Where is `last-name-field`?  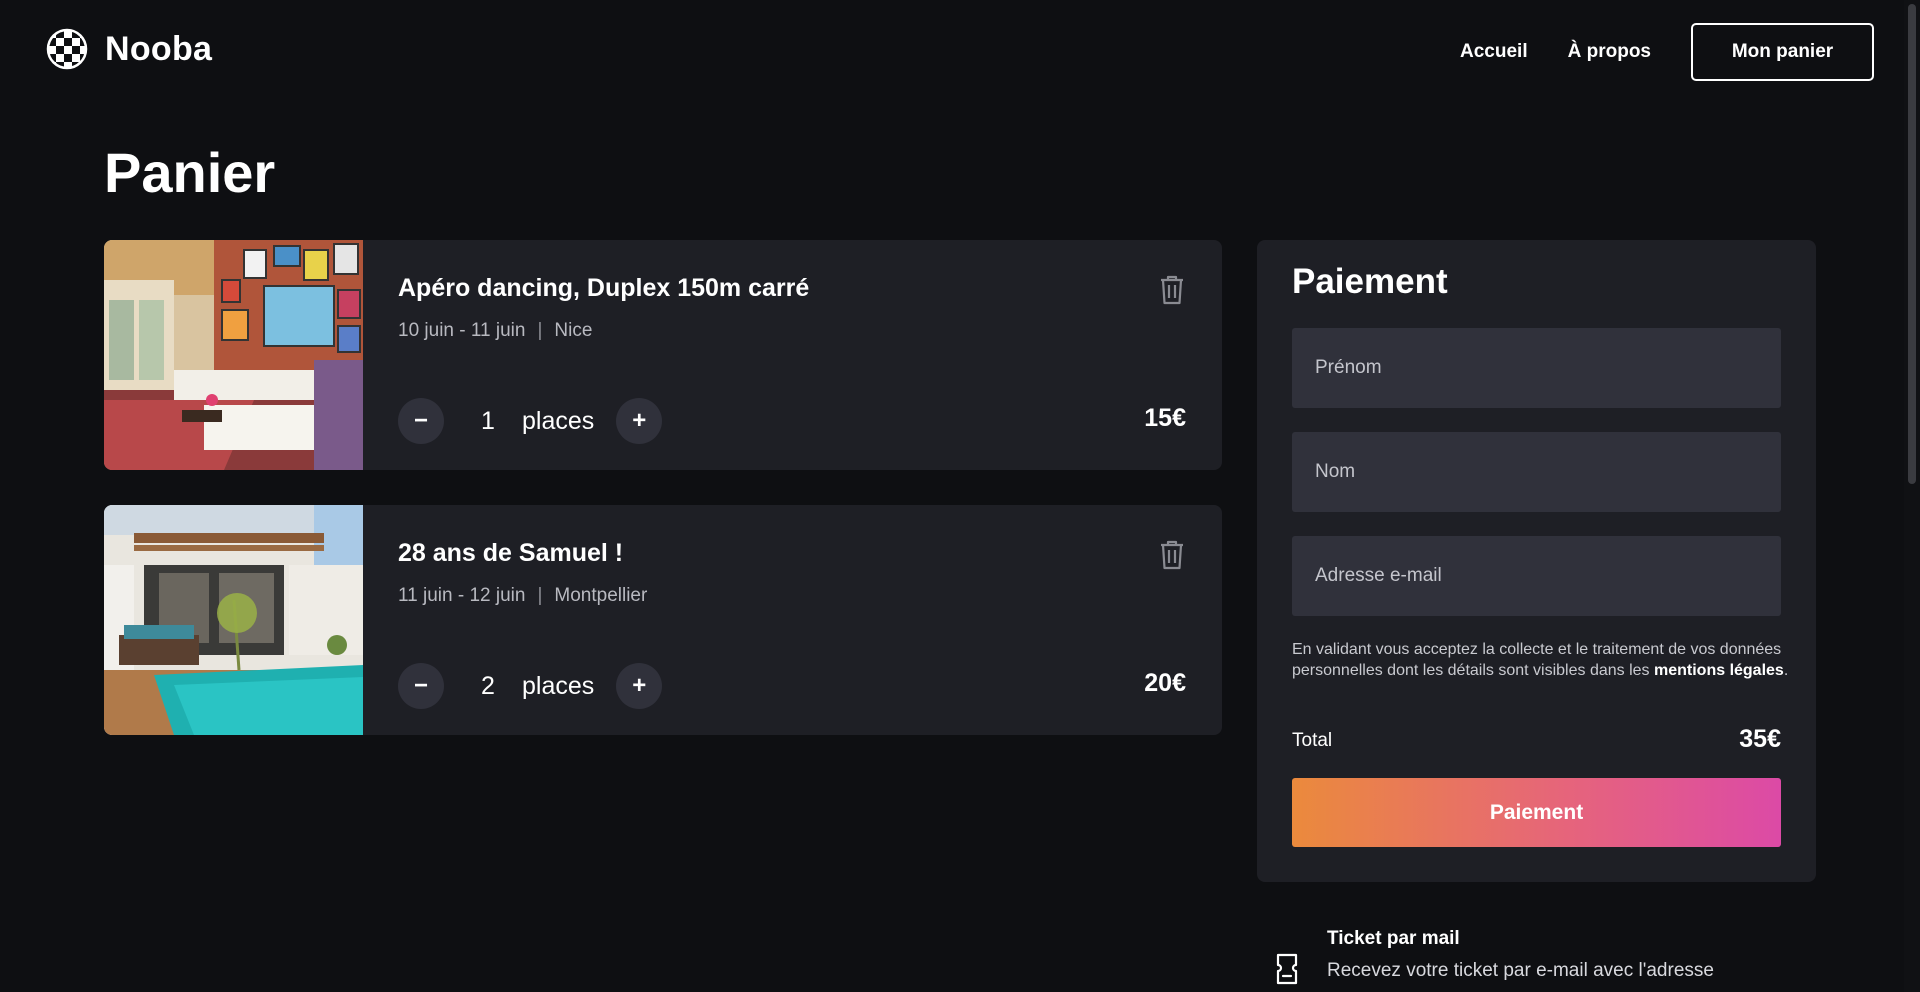
last-name-field is located at coordinates (1536, 472).